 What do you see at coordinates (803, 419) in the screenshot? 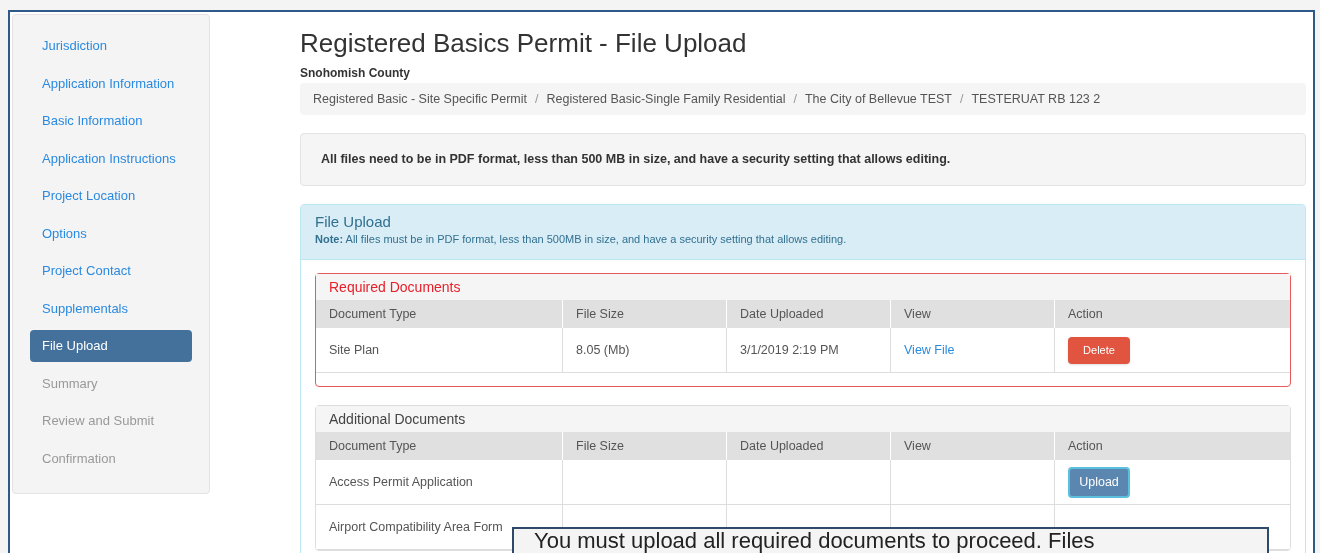
I see `section-title: Additional Documents` at bounding box center [803, 419].